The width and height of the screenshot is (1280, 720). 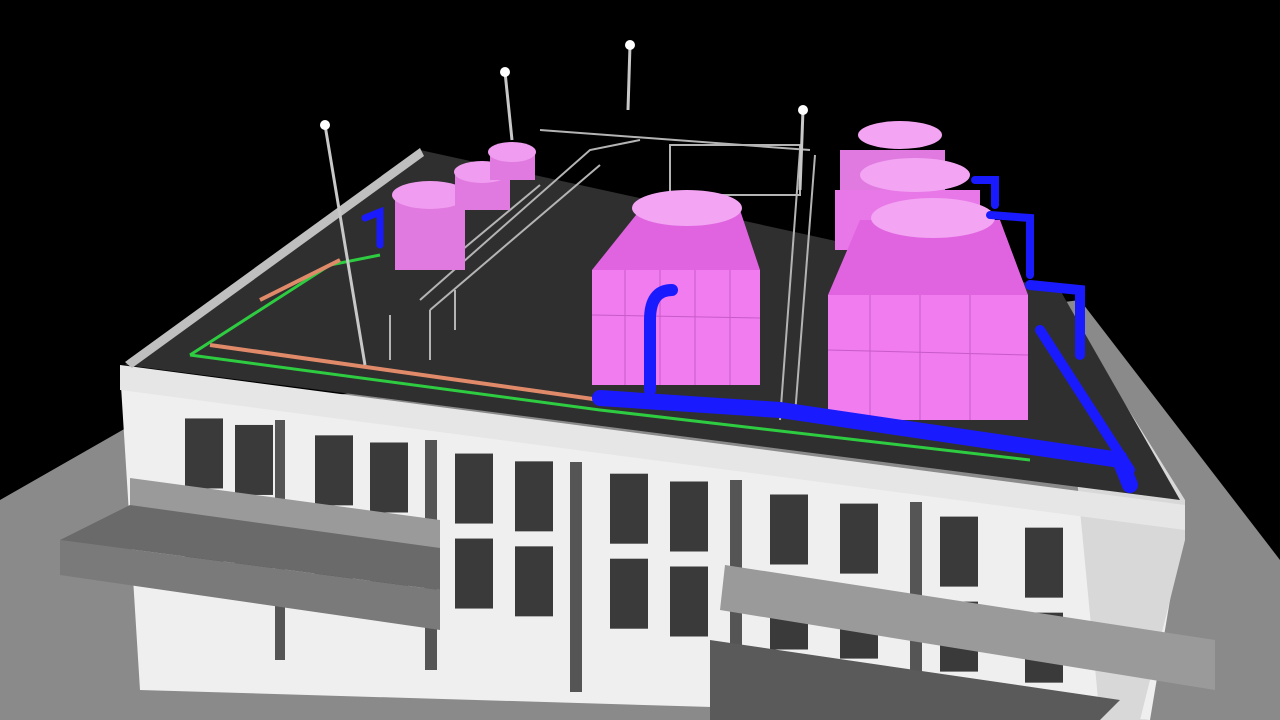 What do you see at coordinates (928, 309) in the screenshot?
I see `cooling-tower-right-front` at bounding box center [928, 309].